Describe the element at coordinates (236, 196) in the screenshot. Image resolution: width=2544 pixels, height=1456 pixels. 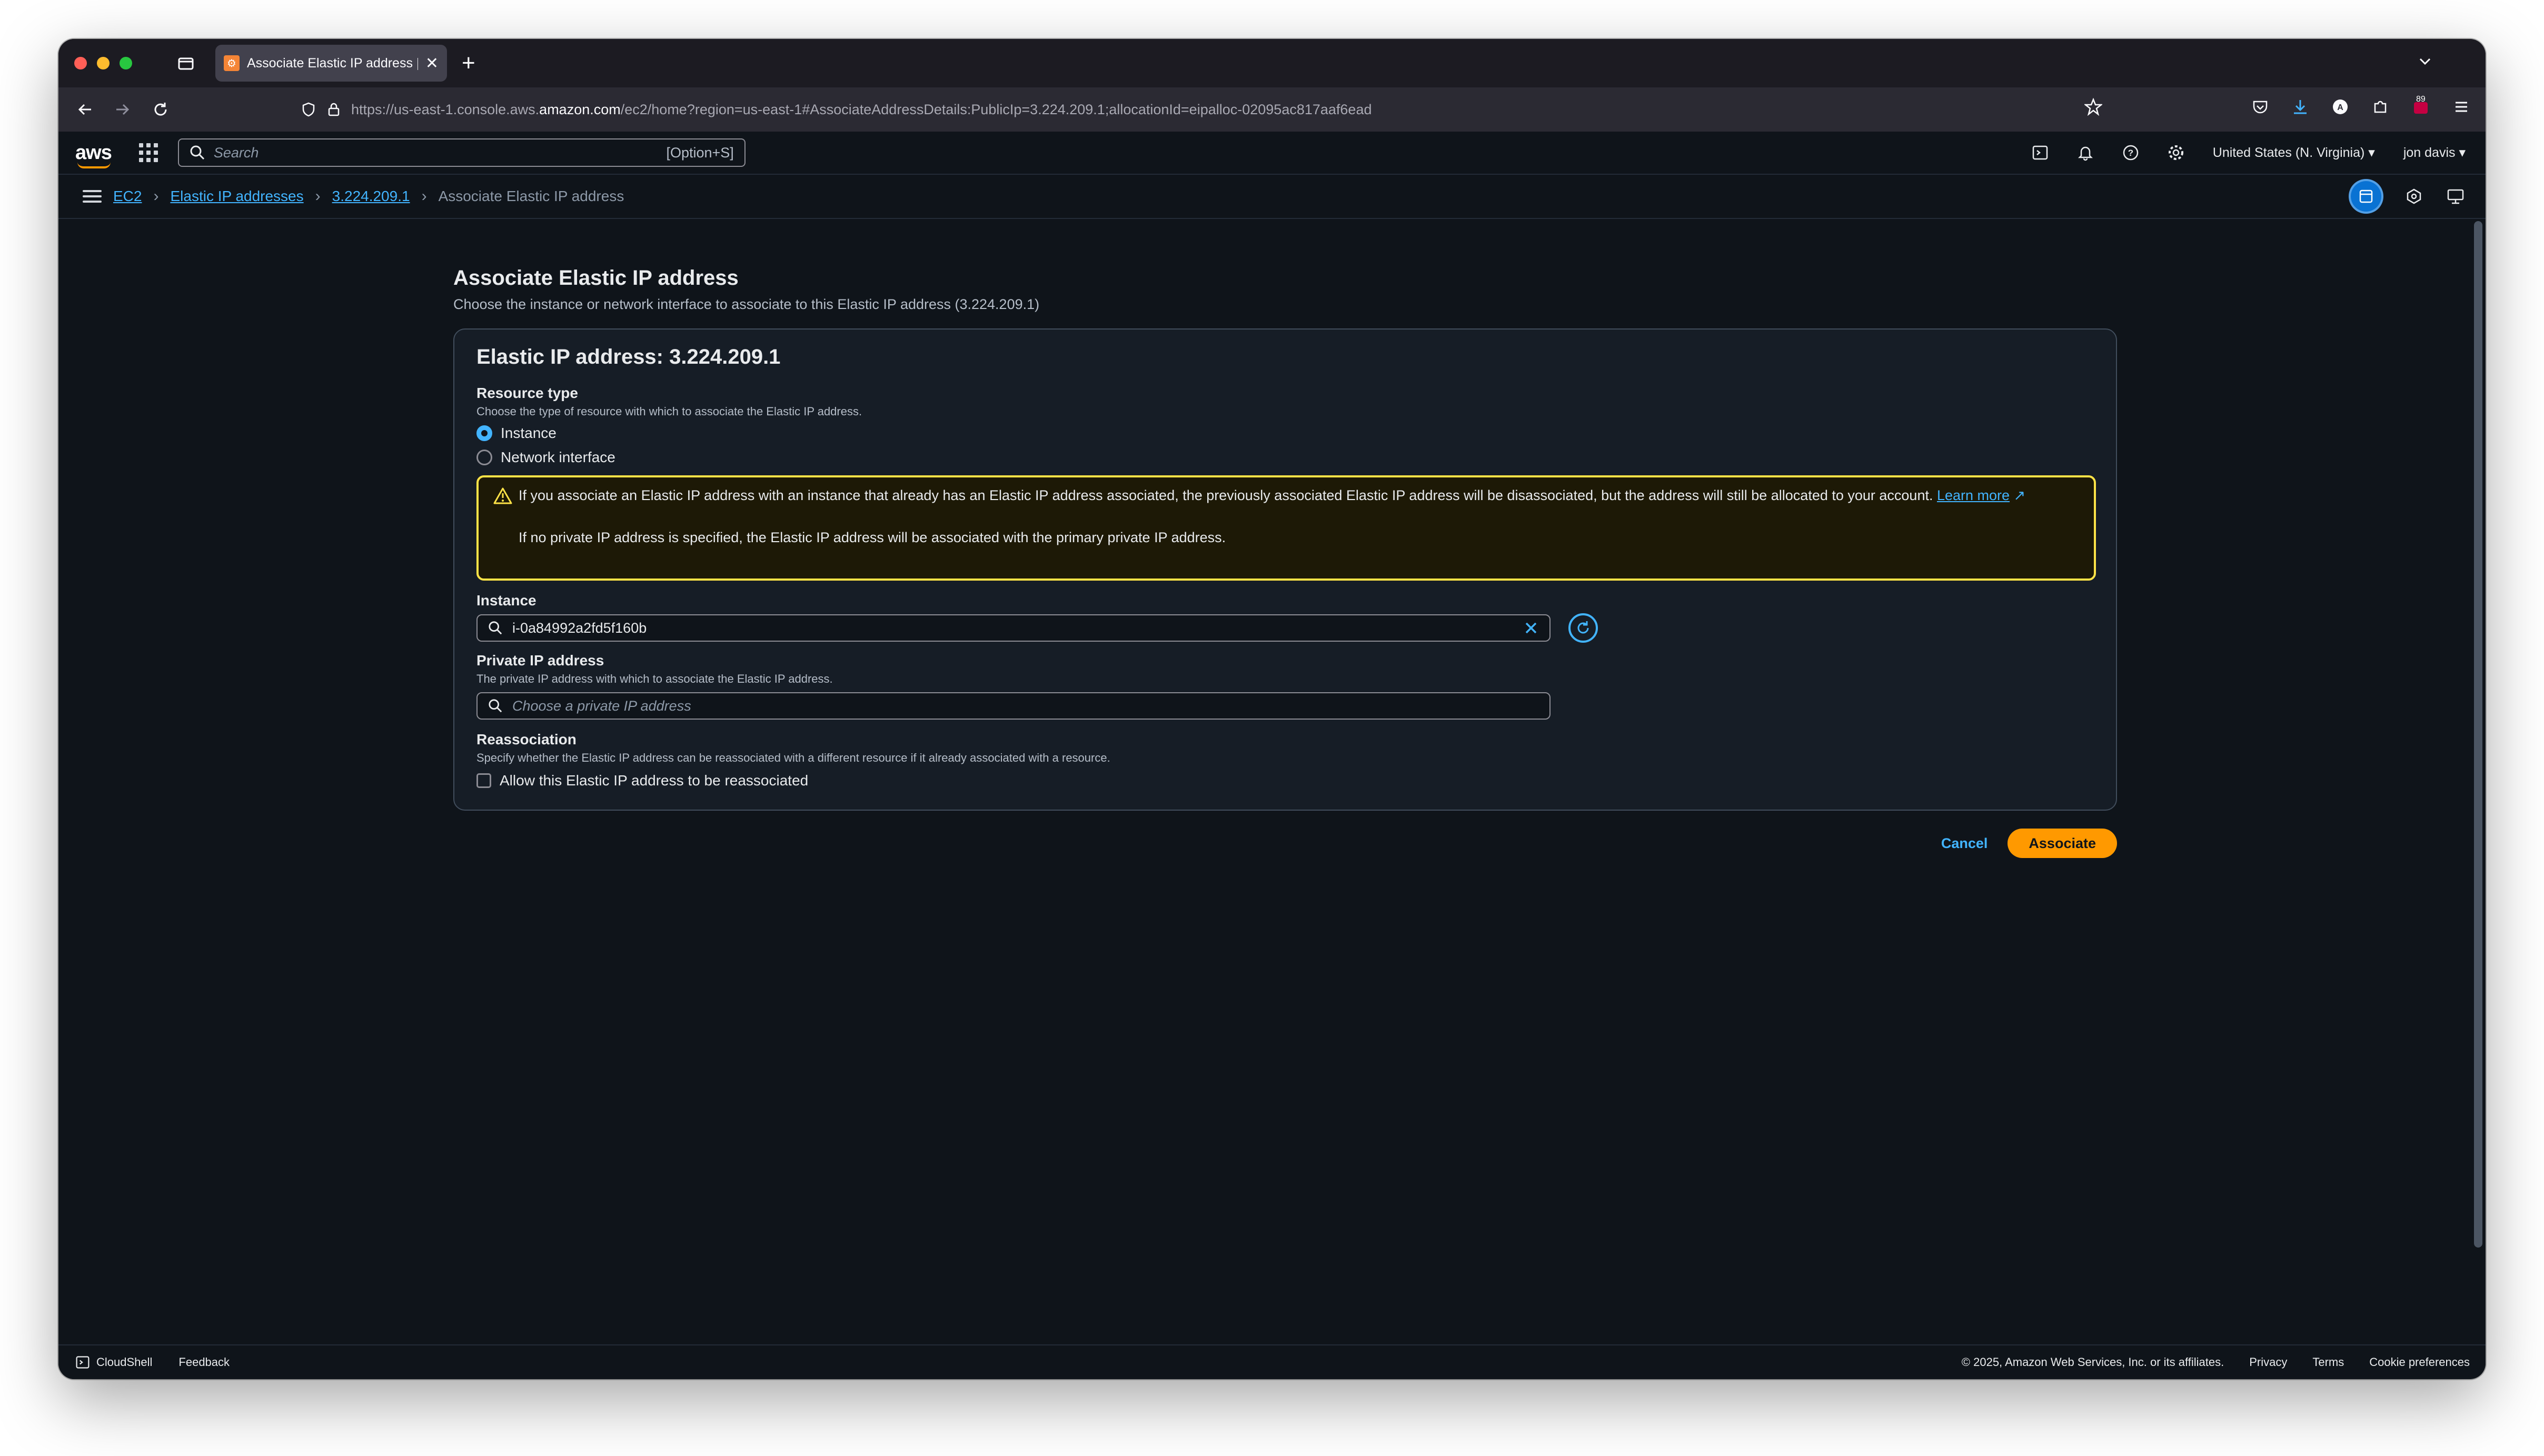
I see `breadcrumb-link-elastic-ip-addresses: Elastic IP addresses` at that location.